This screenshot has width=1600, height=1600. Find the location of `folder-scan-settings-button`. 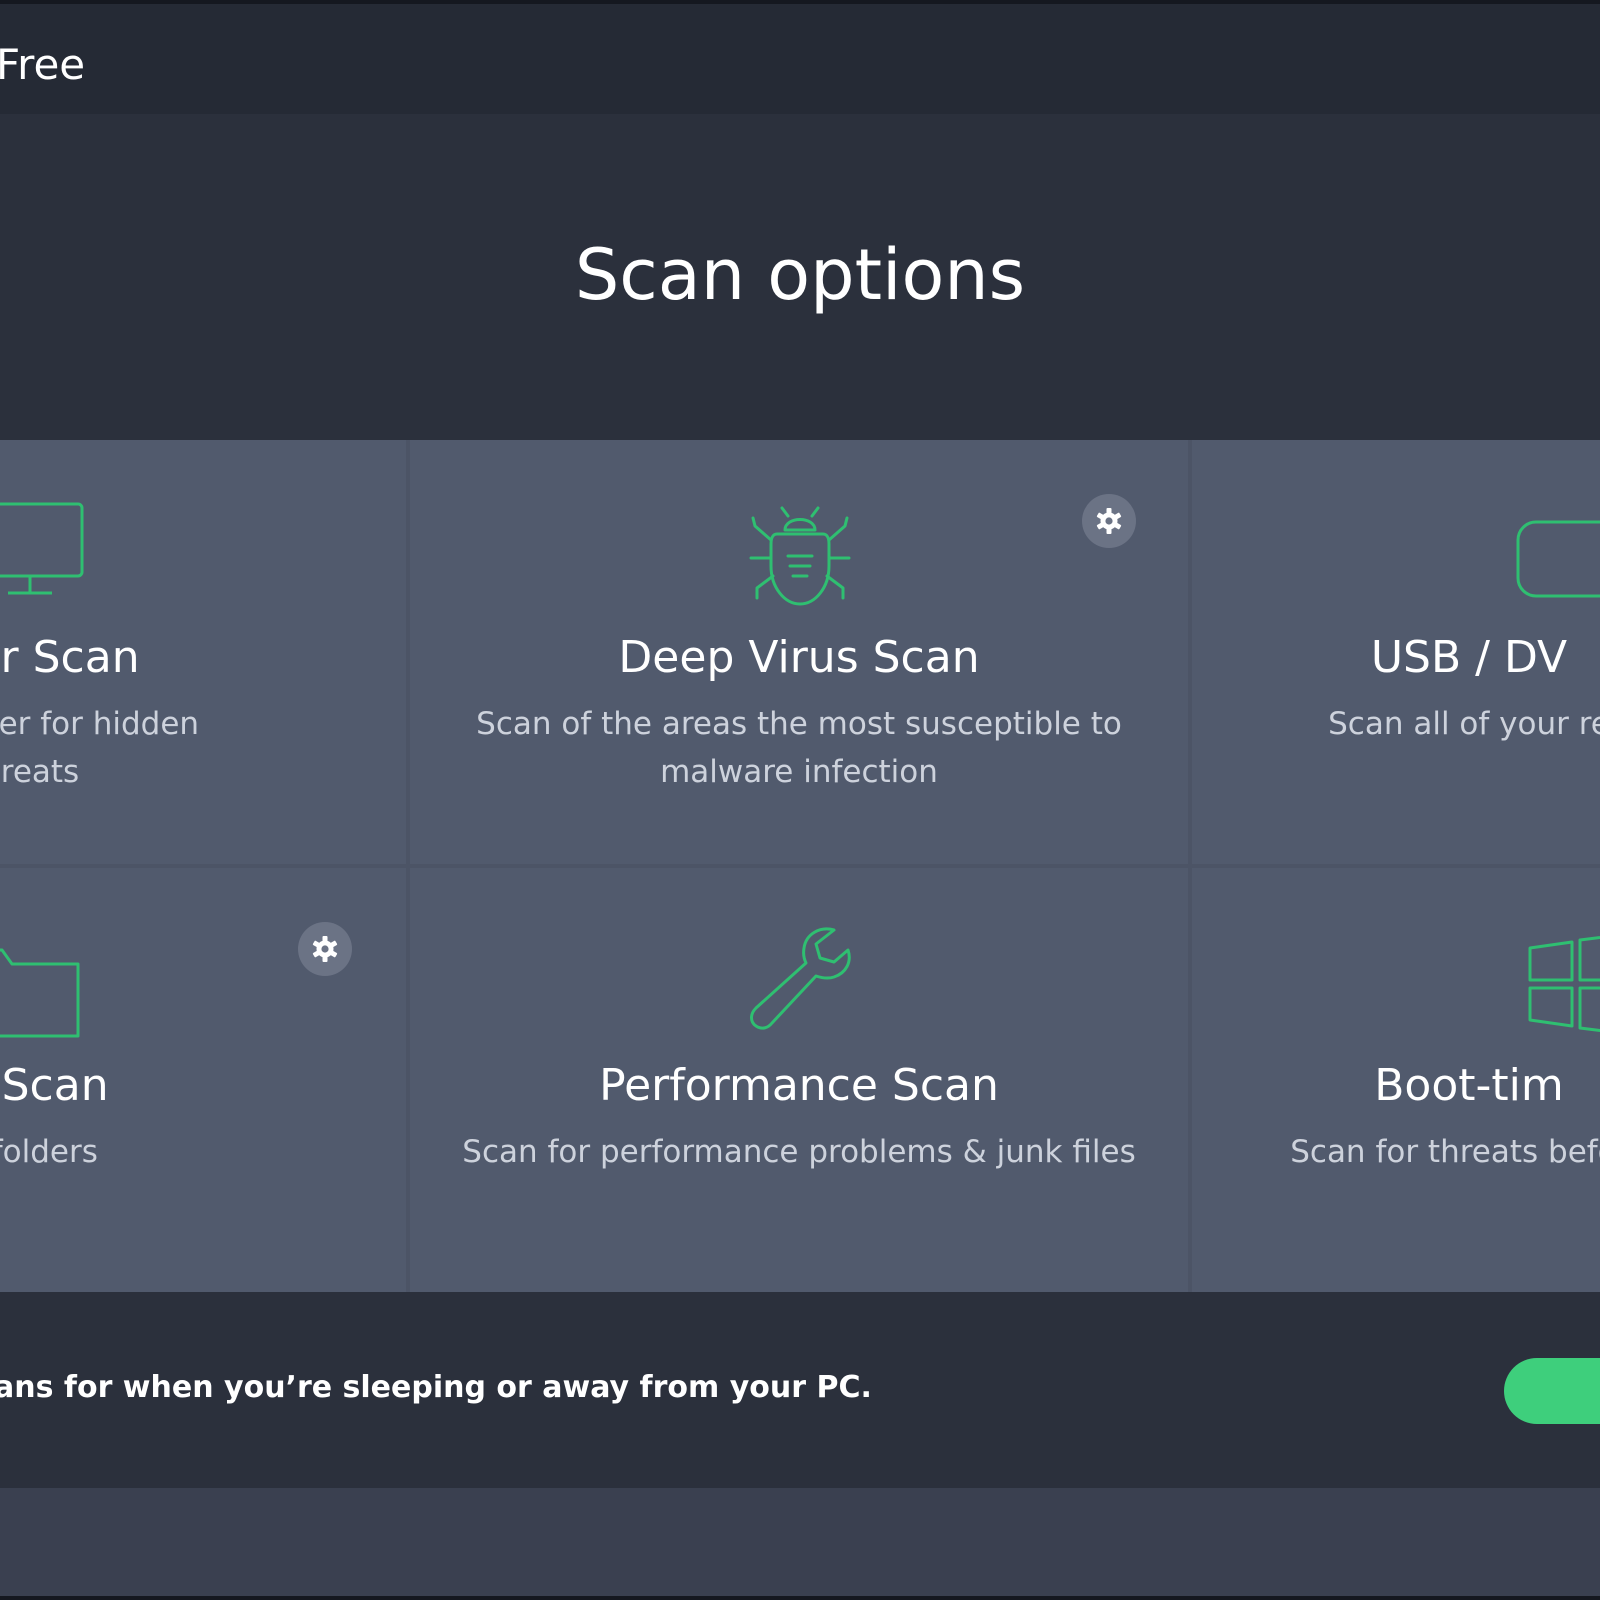

folder-scan-settings-button is located at coordinates (325, 949).